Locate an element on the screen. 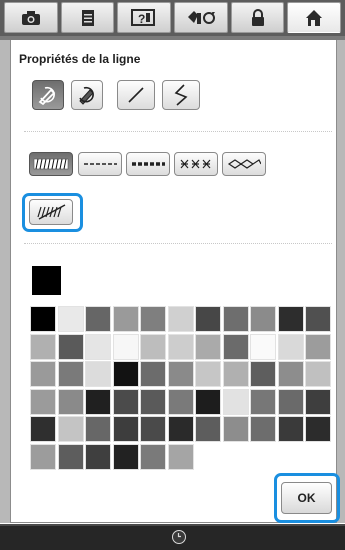 The image size is (345, 550). pen-fill-button is located at coordinates (87, 95).